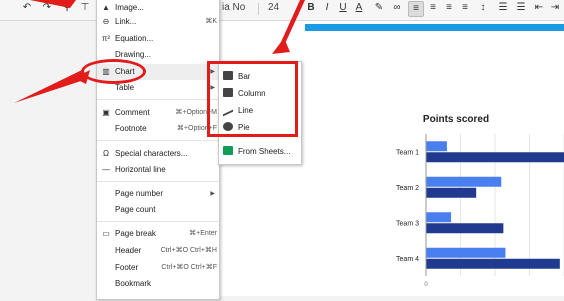 This screenshot has width=564, height=301. I want to click on menu-item-label: Page count, so click(135, 209).